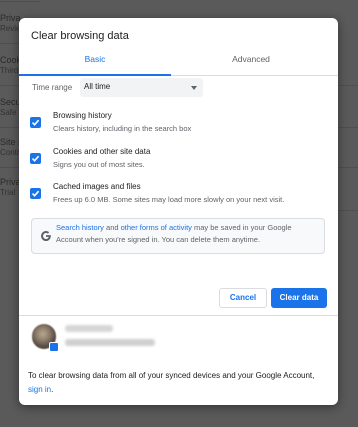 This screenshot has height=427, width=358. I want to click on blurred-account-name, so click(89, 328).